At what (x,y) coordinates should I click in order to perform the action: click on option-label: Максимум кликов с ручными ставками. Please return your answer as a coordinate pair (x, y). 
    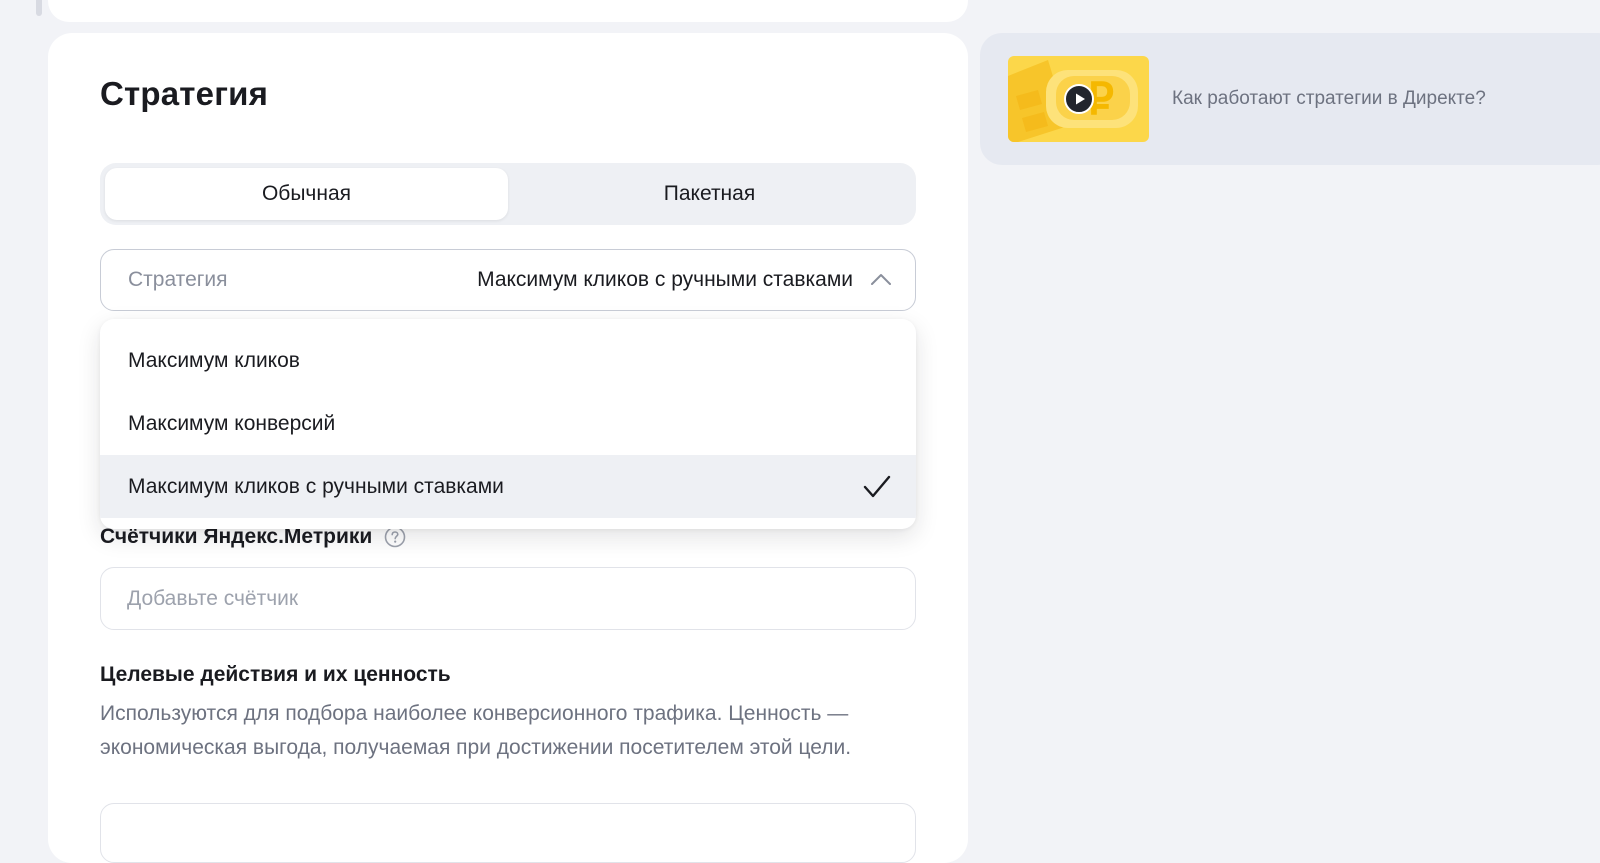
    Looking at the image, I should click on (316, 486).